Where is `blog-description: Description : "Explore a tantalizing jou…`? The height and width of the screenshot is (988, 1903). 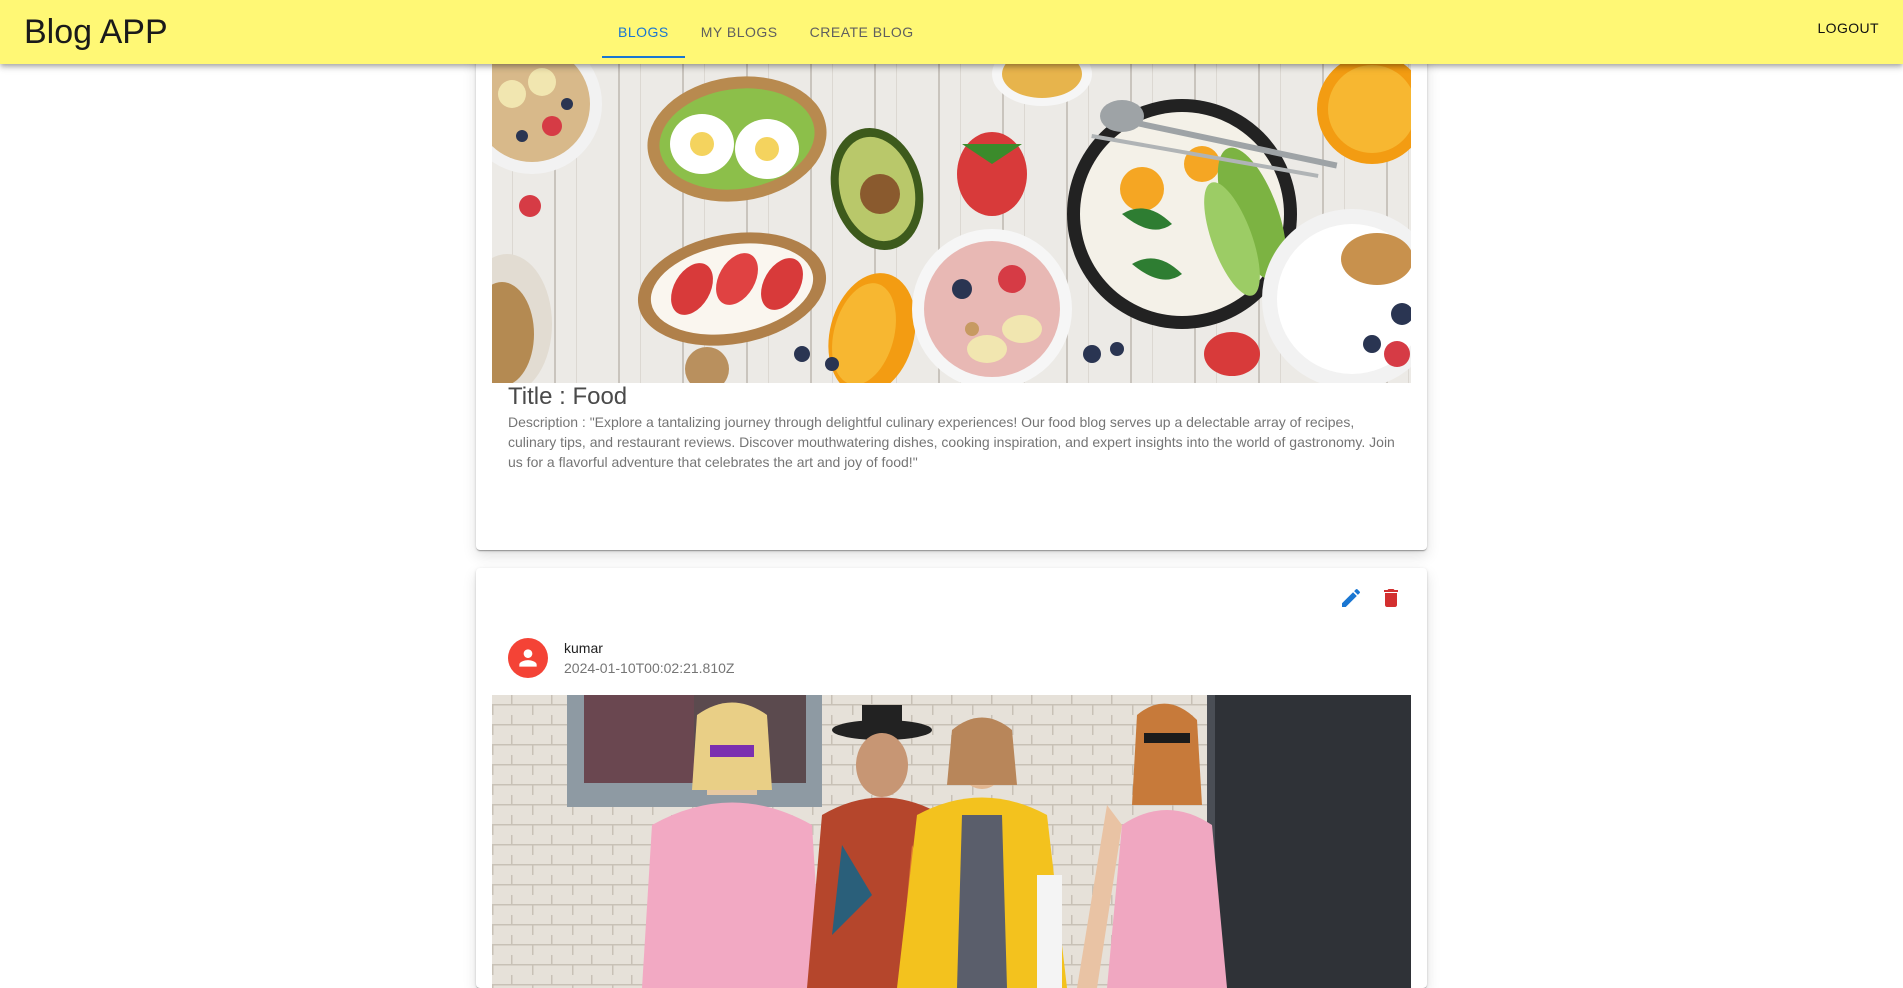
blog-description: Description : "Explore a tantalizing jou… is located at coordinates (951, 442).